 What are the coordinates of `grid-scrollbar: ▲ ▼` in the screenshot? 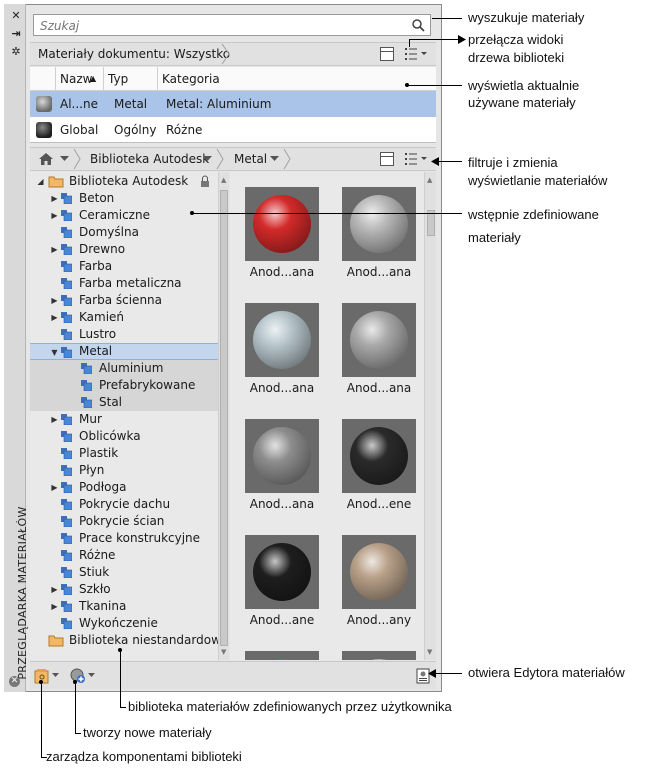 It's located at (430, 416).